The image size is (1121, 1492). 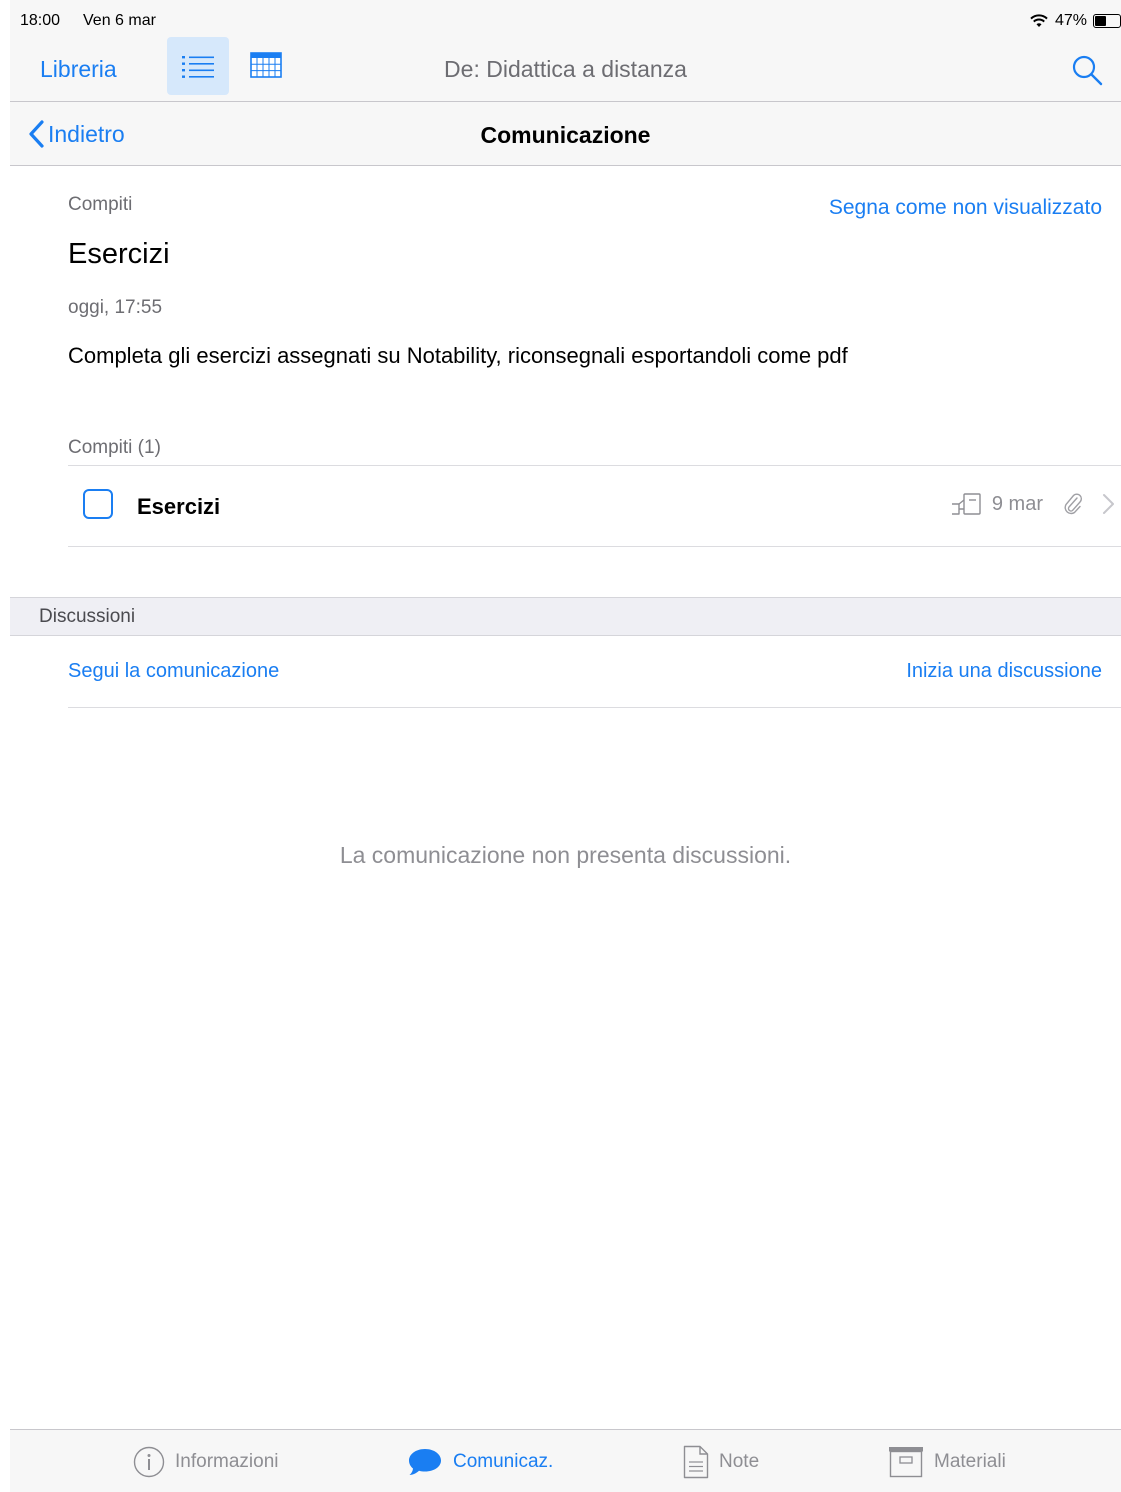 What do you see at coordinates (594, 707) in the screenshot?
I see `divider` at bounding box center [594, 707].